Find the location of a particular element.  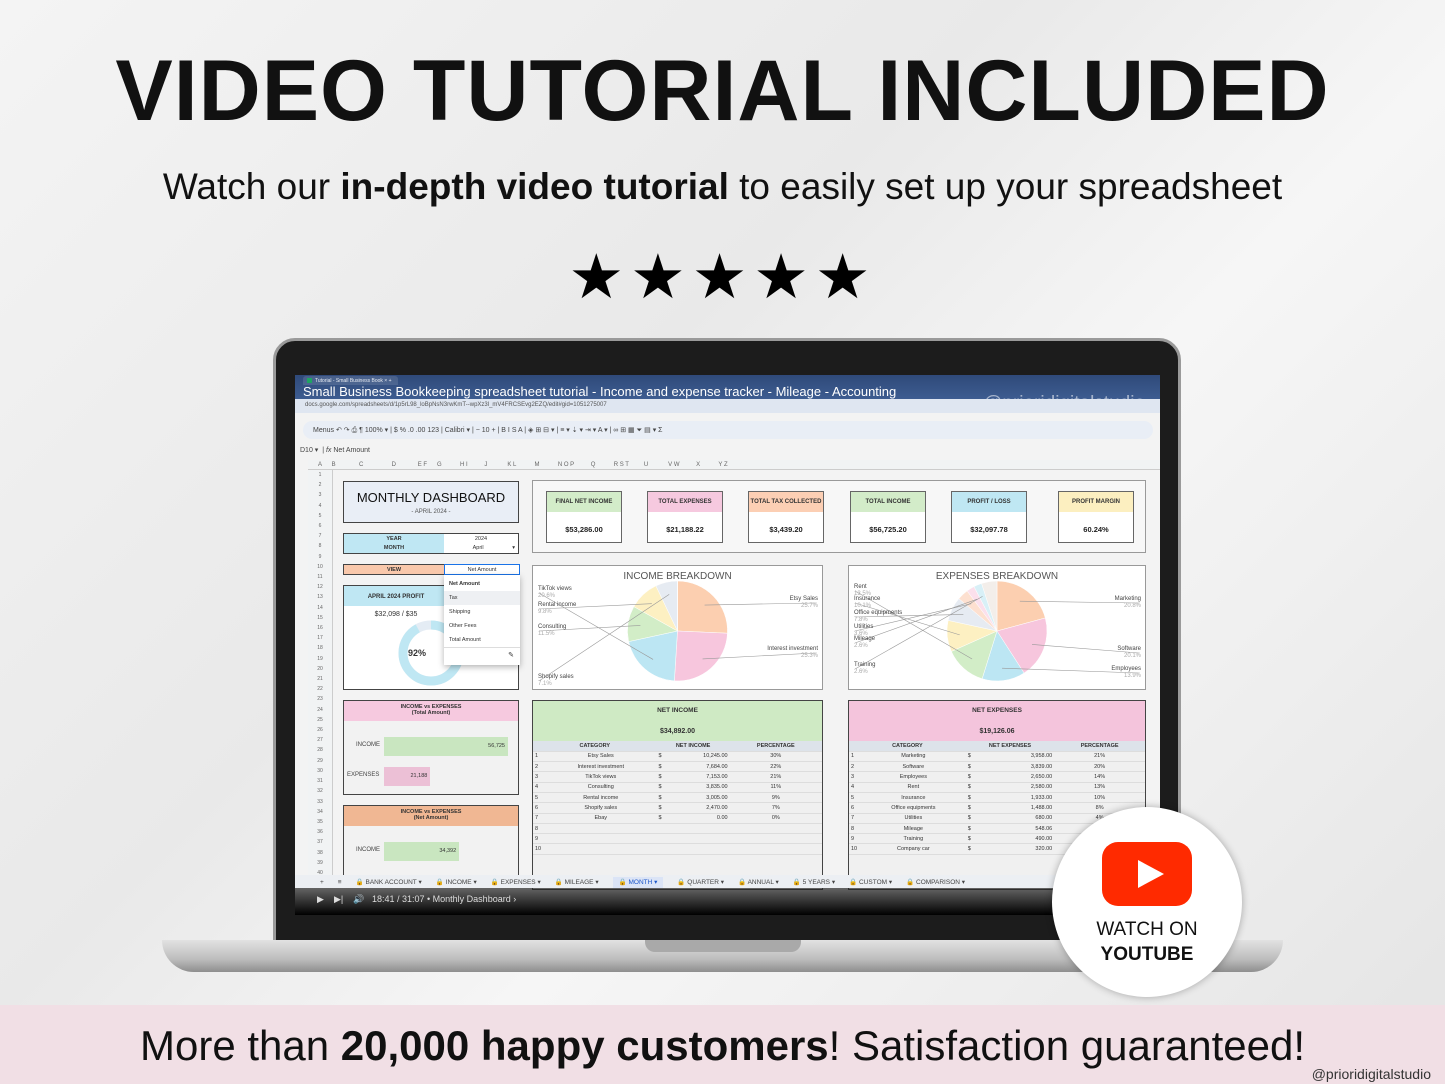

edit-pencil-icon: ✎ is located at coordinates (482, 654).